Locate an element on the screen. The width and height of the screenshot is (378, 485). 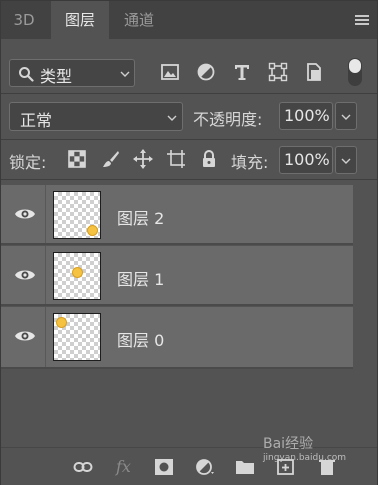
layer-row: 图层 0 is located at coordinates (177, 337).